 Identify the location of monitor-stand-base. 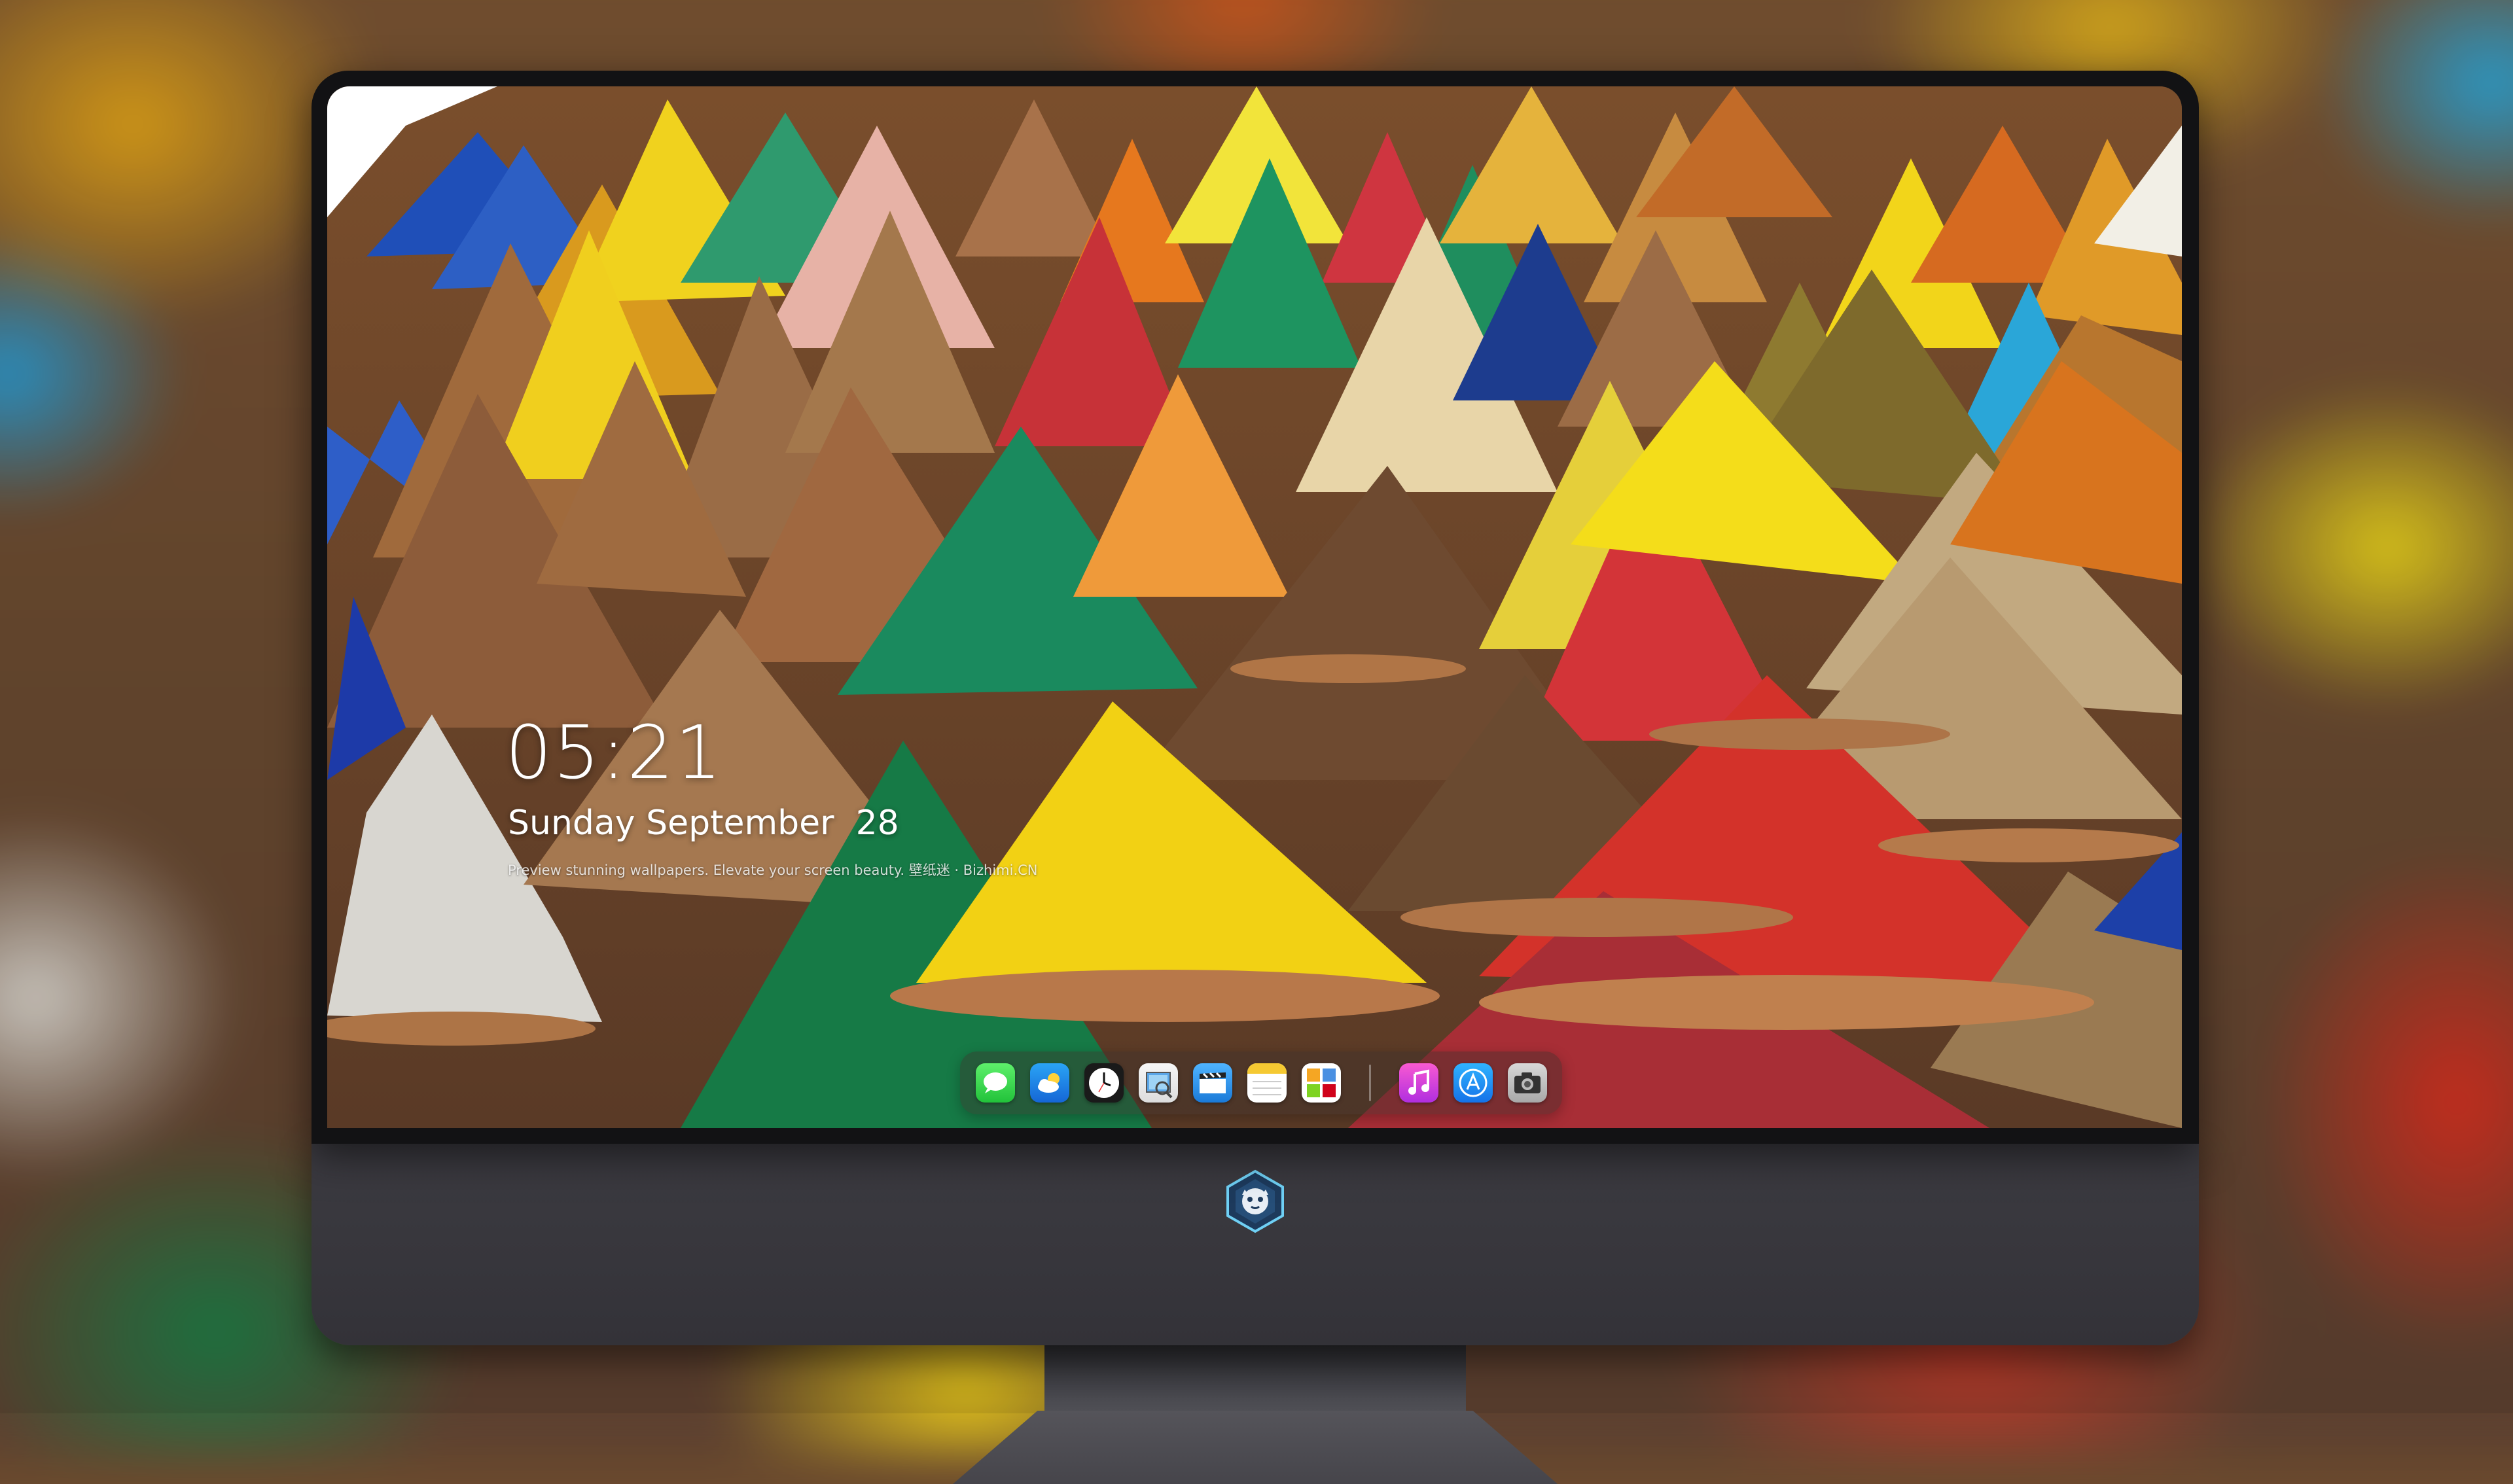
(1255, 1447).